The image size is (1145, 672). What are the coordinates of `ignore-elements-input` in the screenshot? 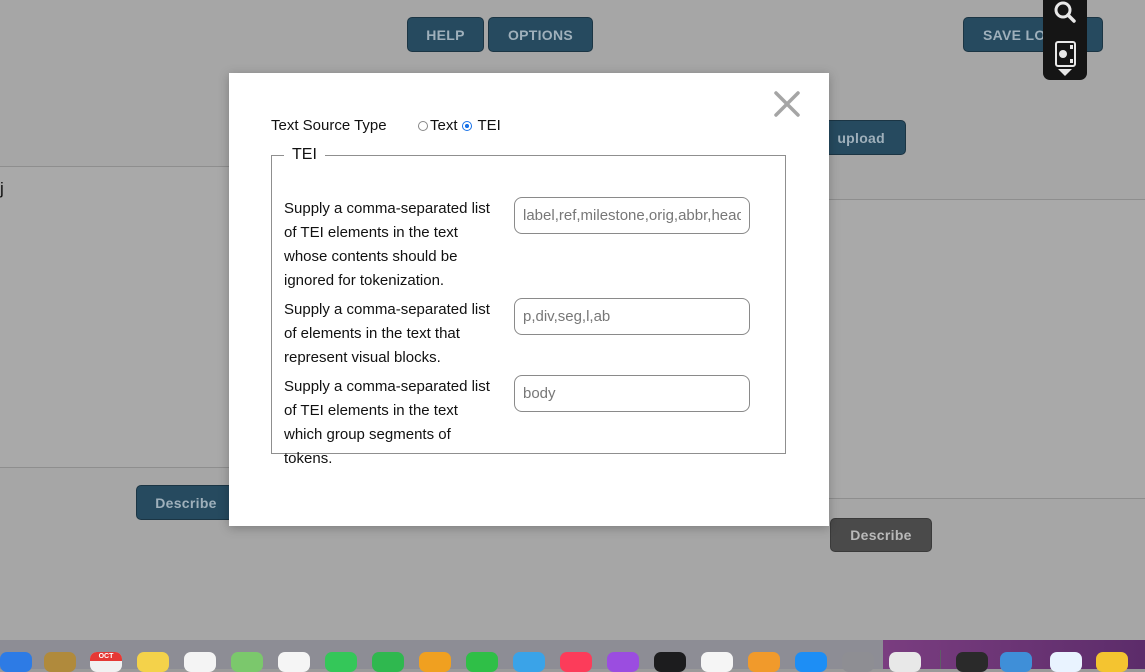 It's located at (632, 215).